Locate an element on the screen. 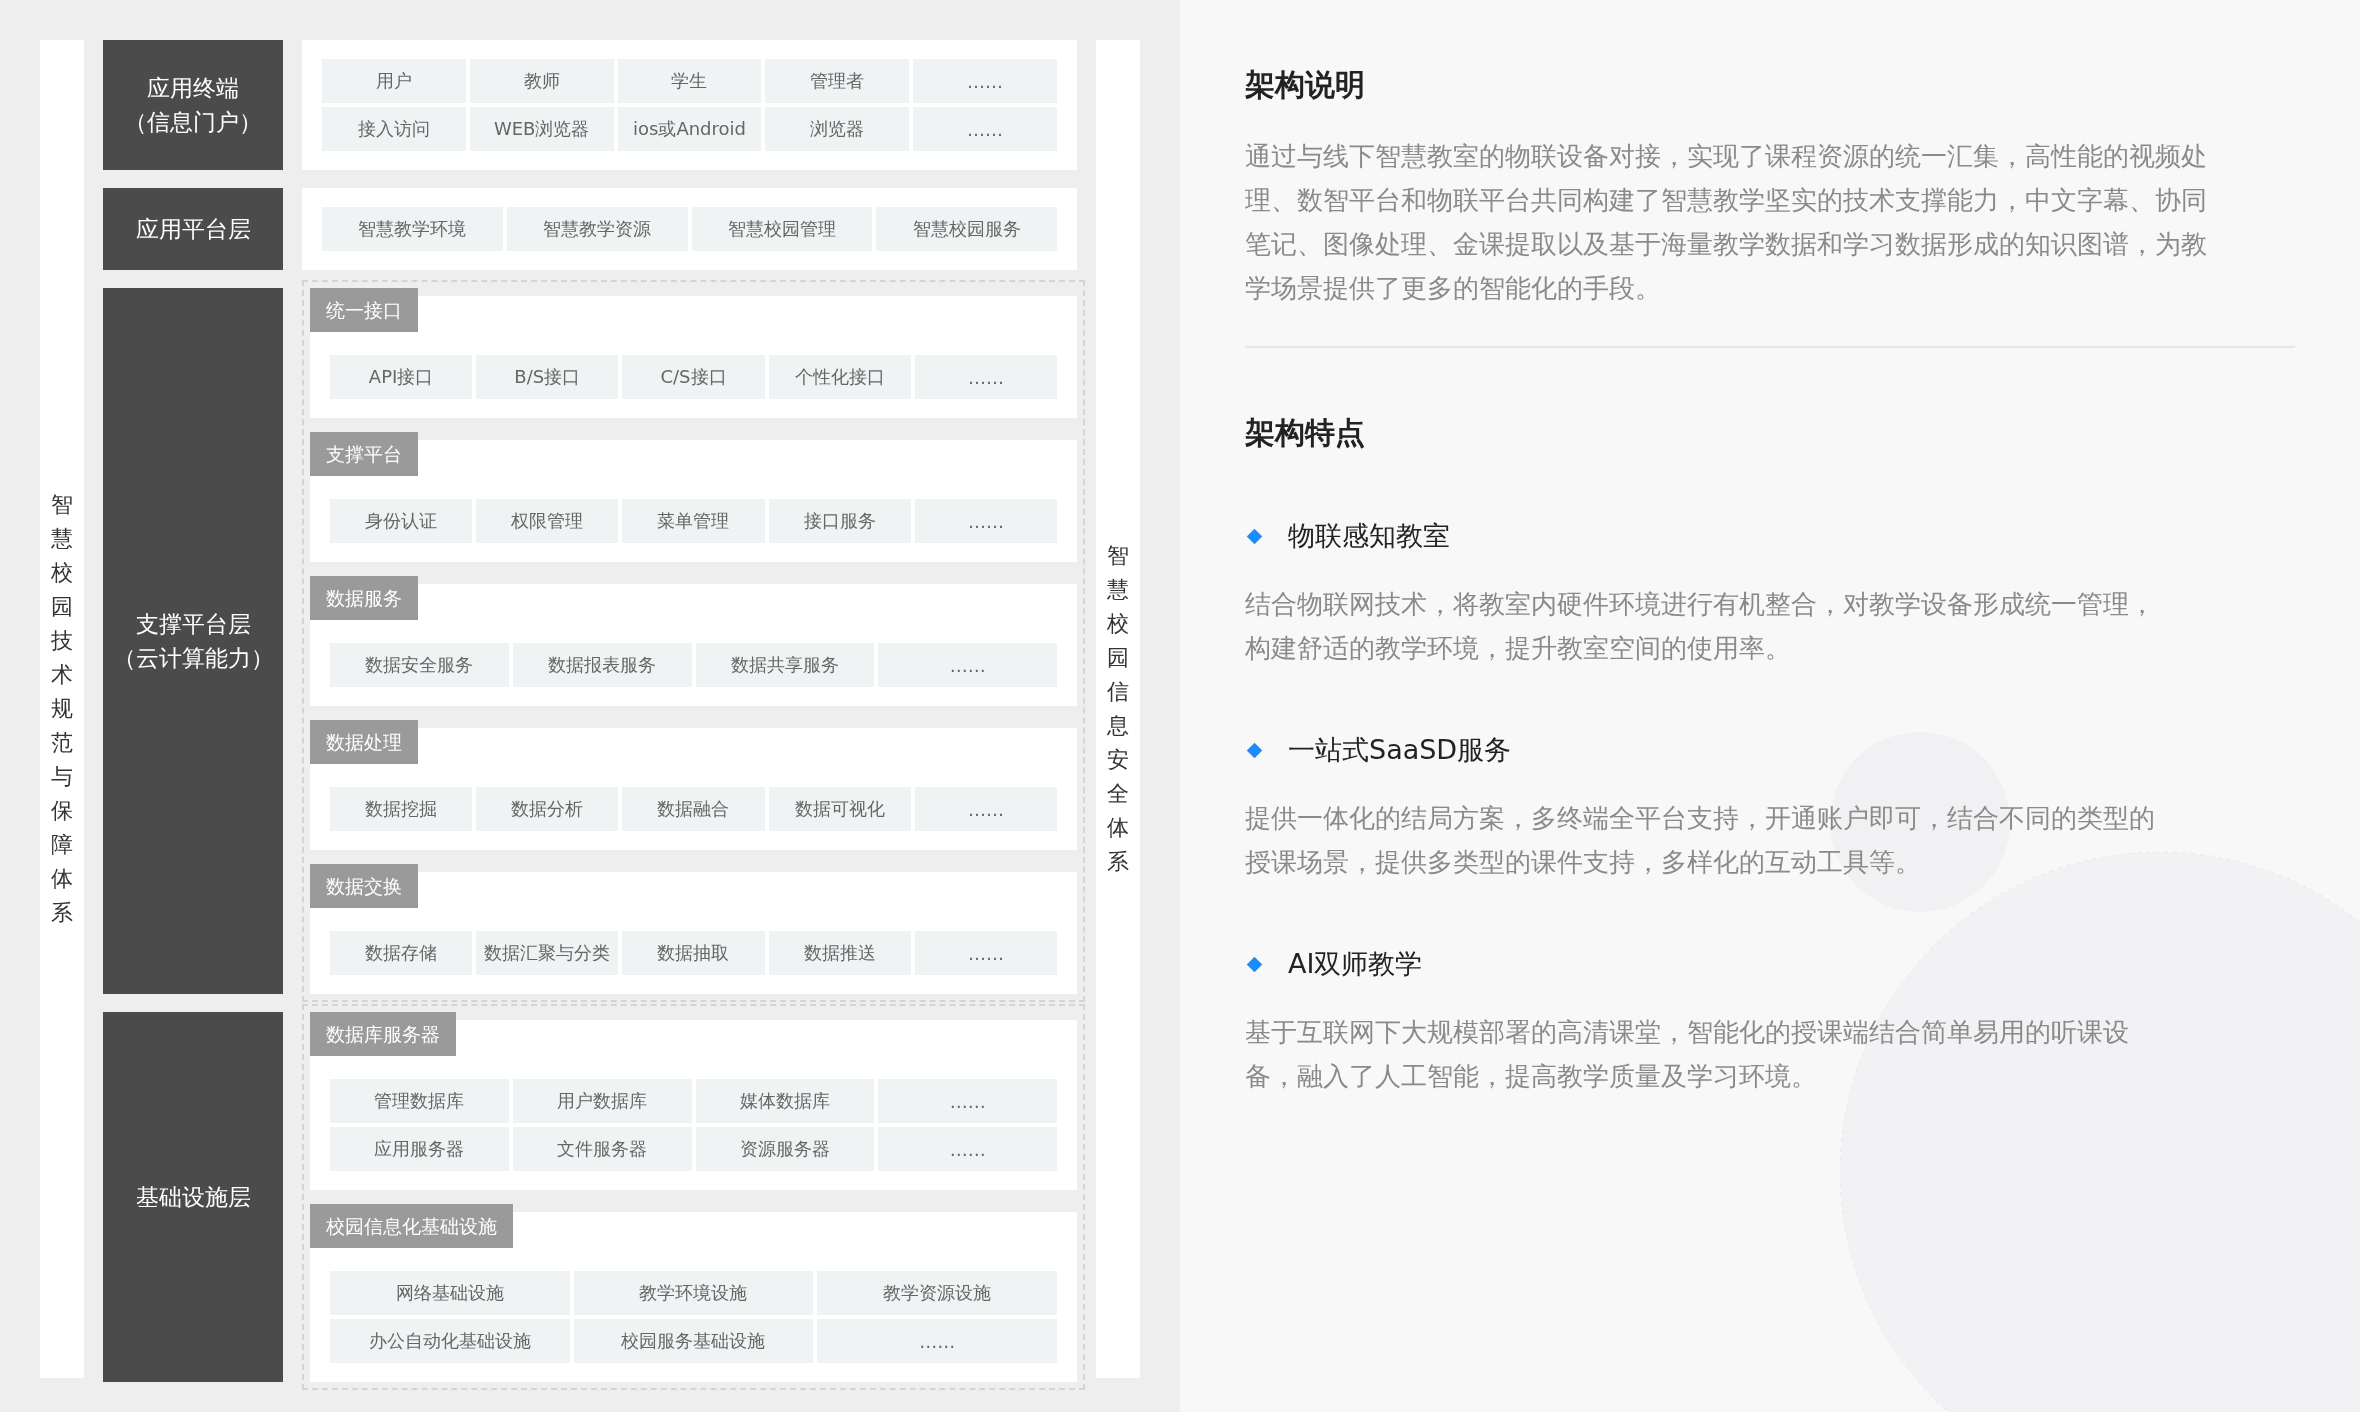 The width and height of the screenshot is (2360, 1412). vertical-band-label: 智慧校园技术规范与保障体系 is located at coordinates (62, 709).